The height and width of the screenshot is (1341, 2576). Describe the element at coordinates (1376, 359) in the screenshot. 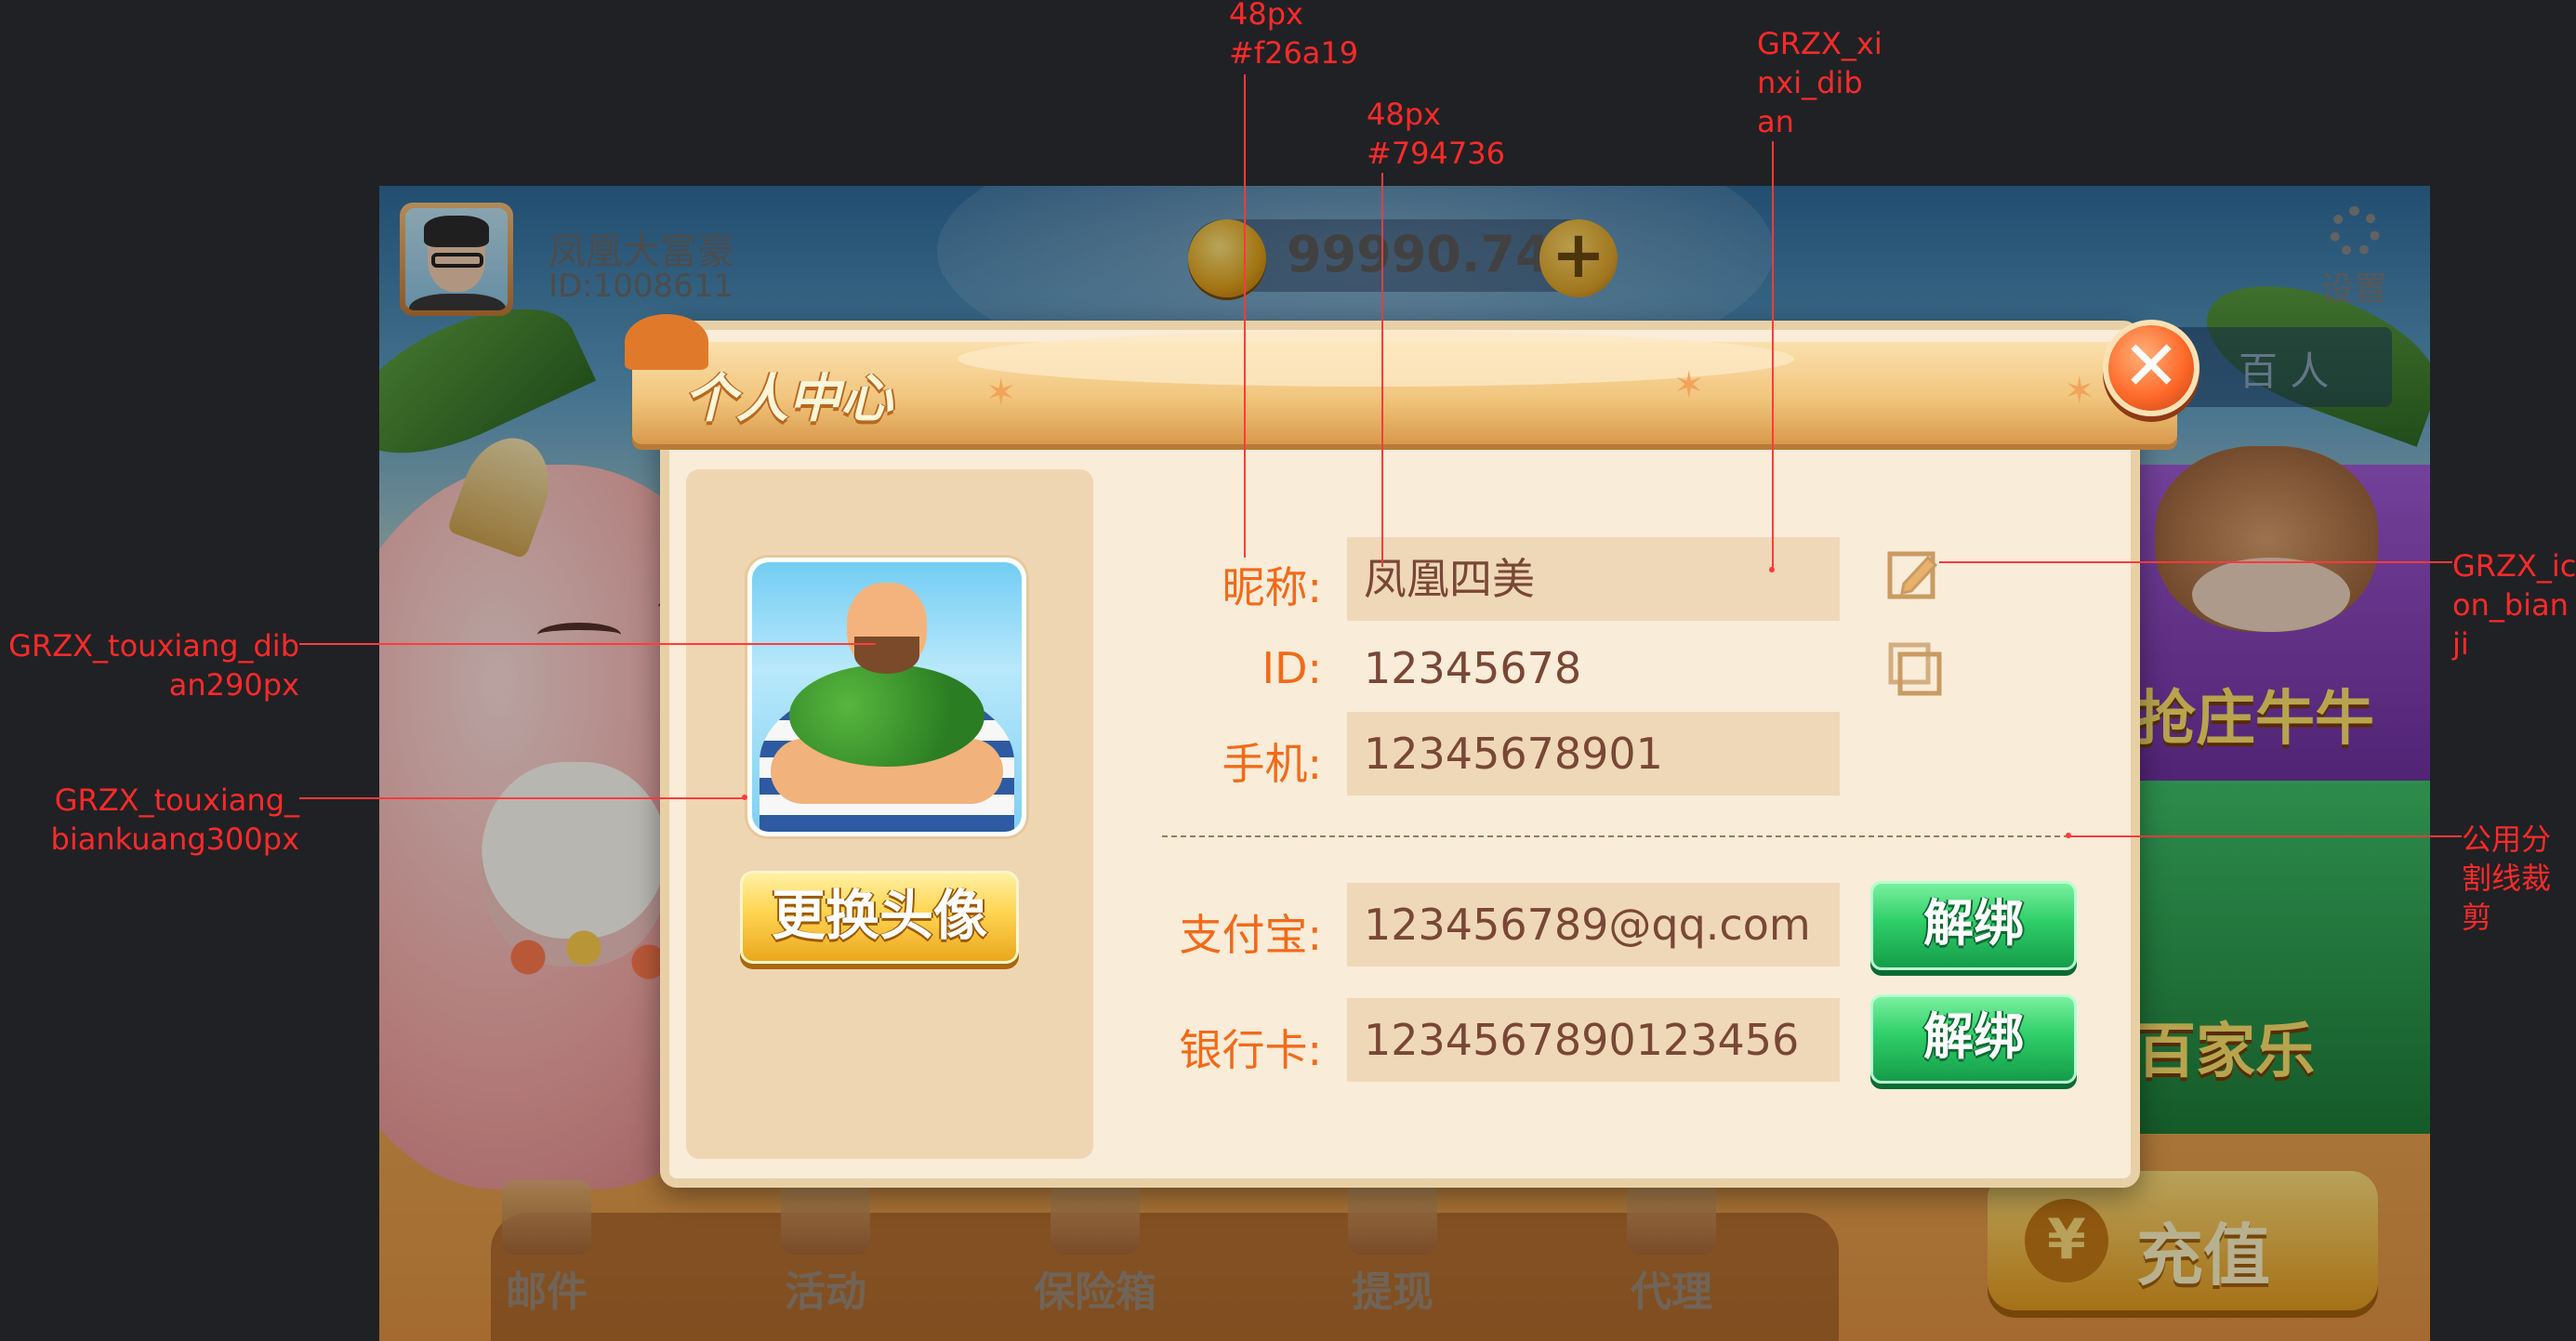

I see `sand-decoration` at that location.